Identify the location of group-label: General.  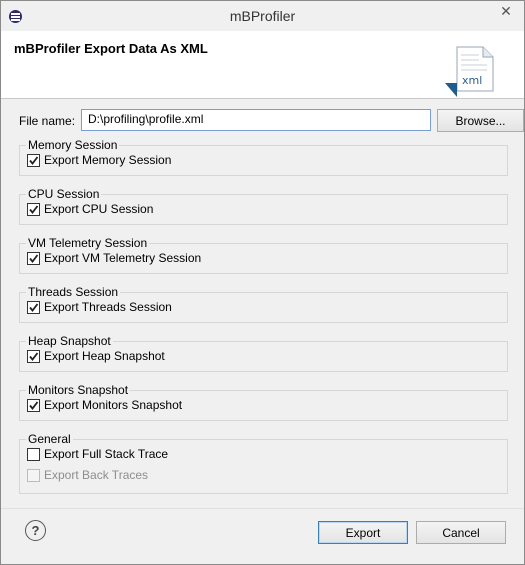
(49, 439).